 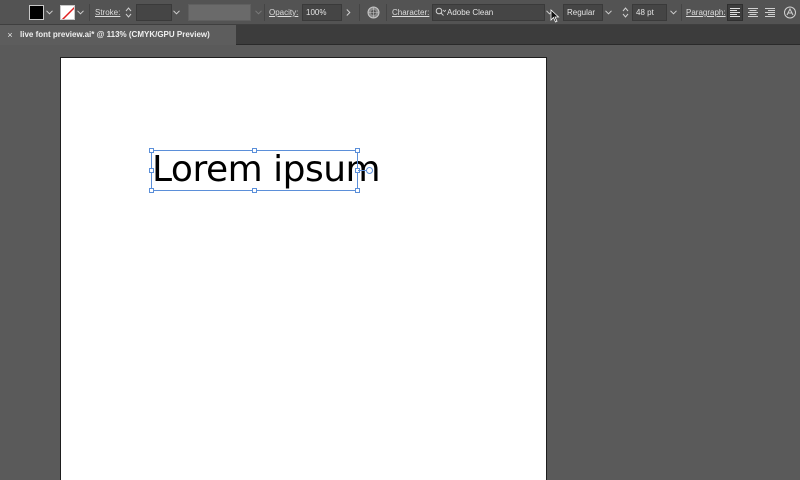 I want to click on font-size-field: 48 pt, so click(x=649, y=12).